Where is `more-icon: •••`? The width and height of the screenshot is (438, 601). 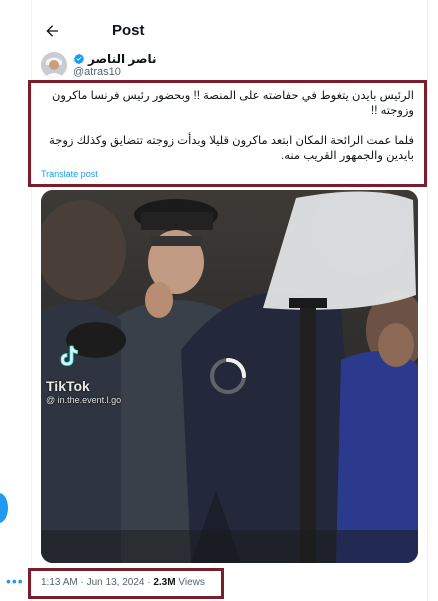 more-icon: ••• is located at coordinates (15, 581).